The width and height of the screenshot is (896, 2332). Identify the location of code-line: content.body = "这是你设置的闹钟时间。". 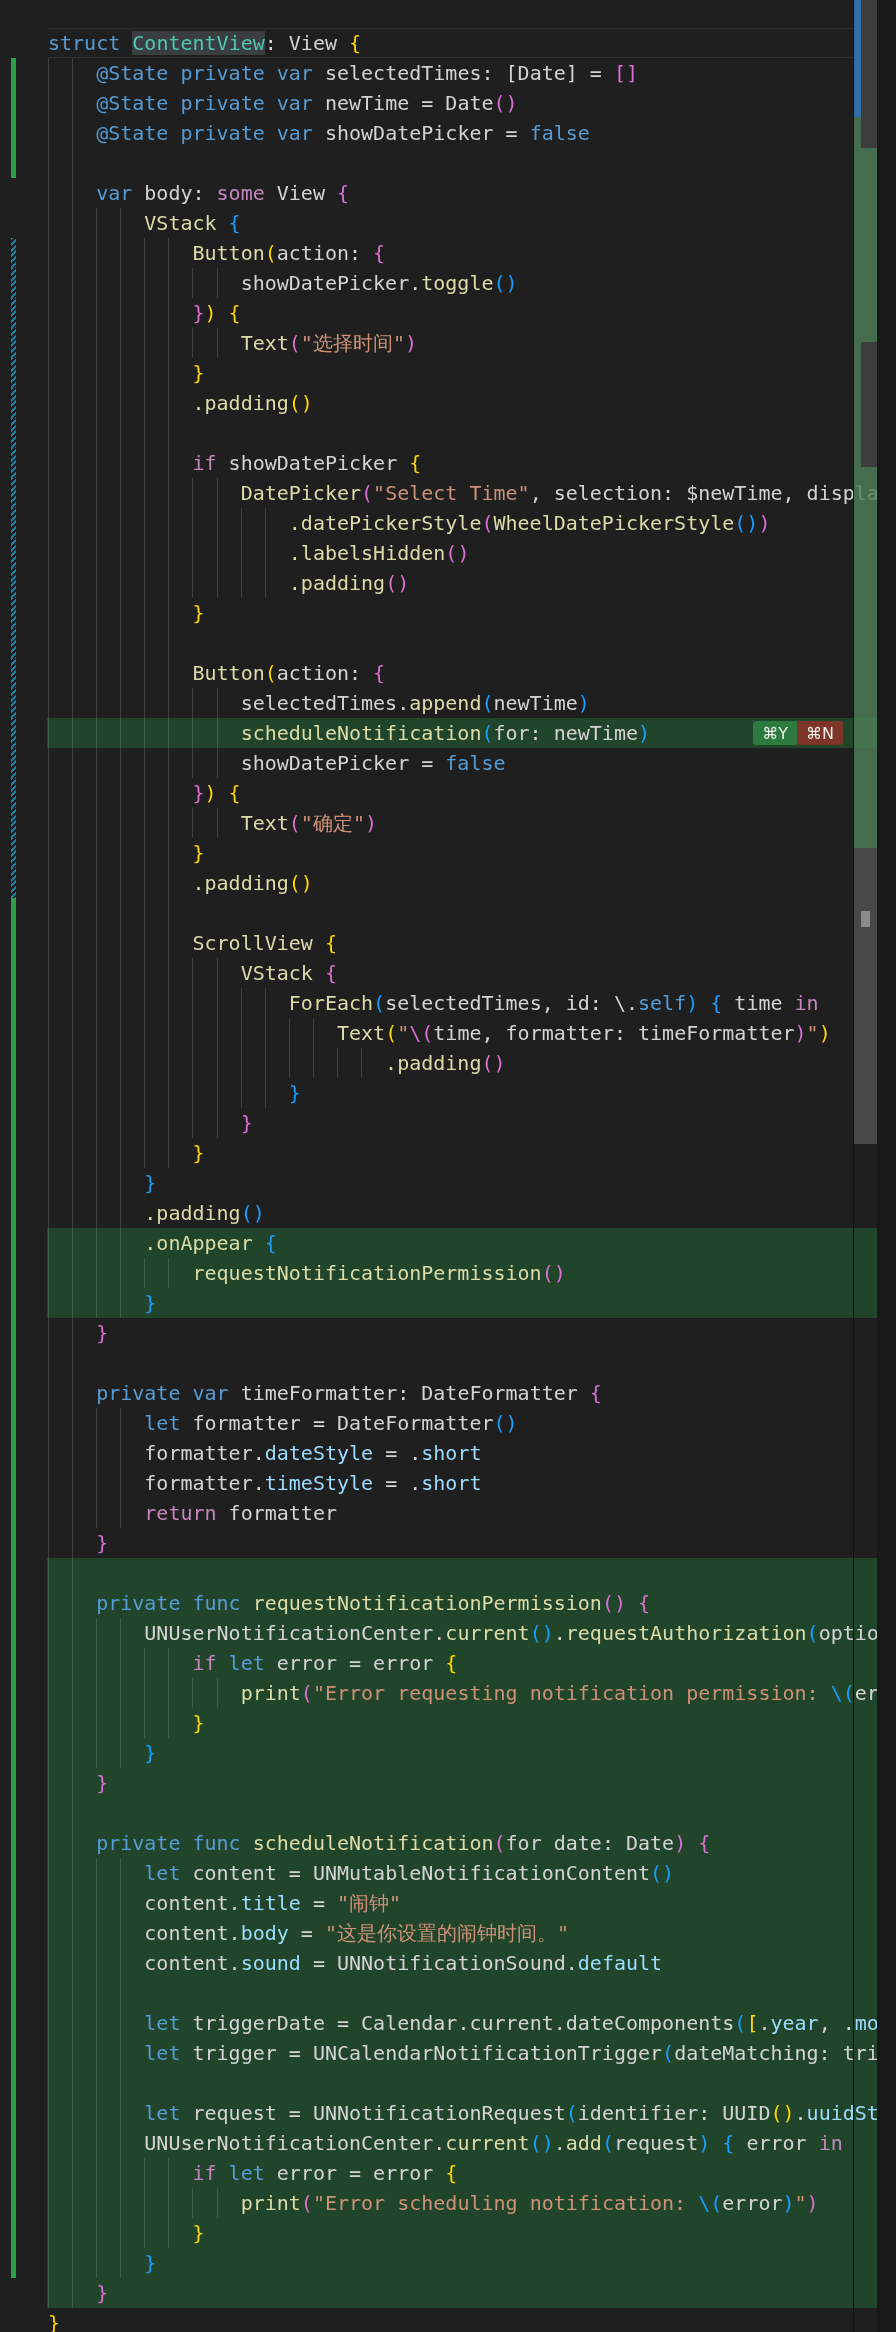
(357, 1933).